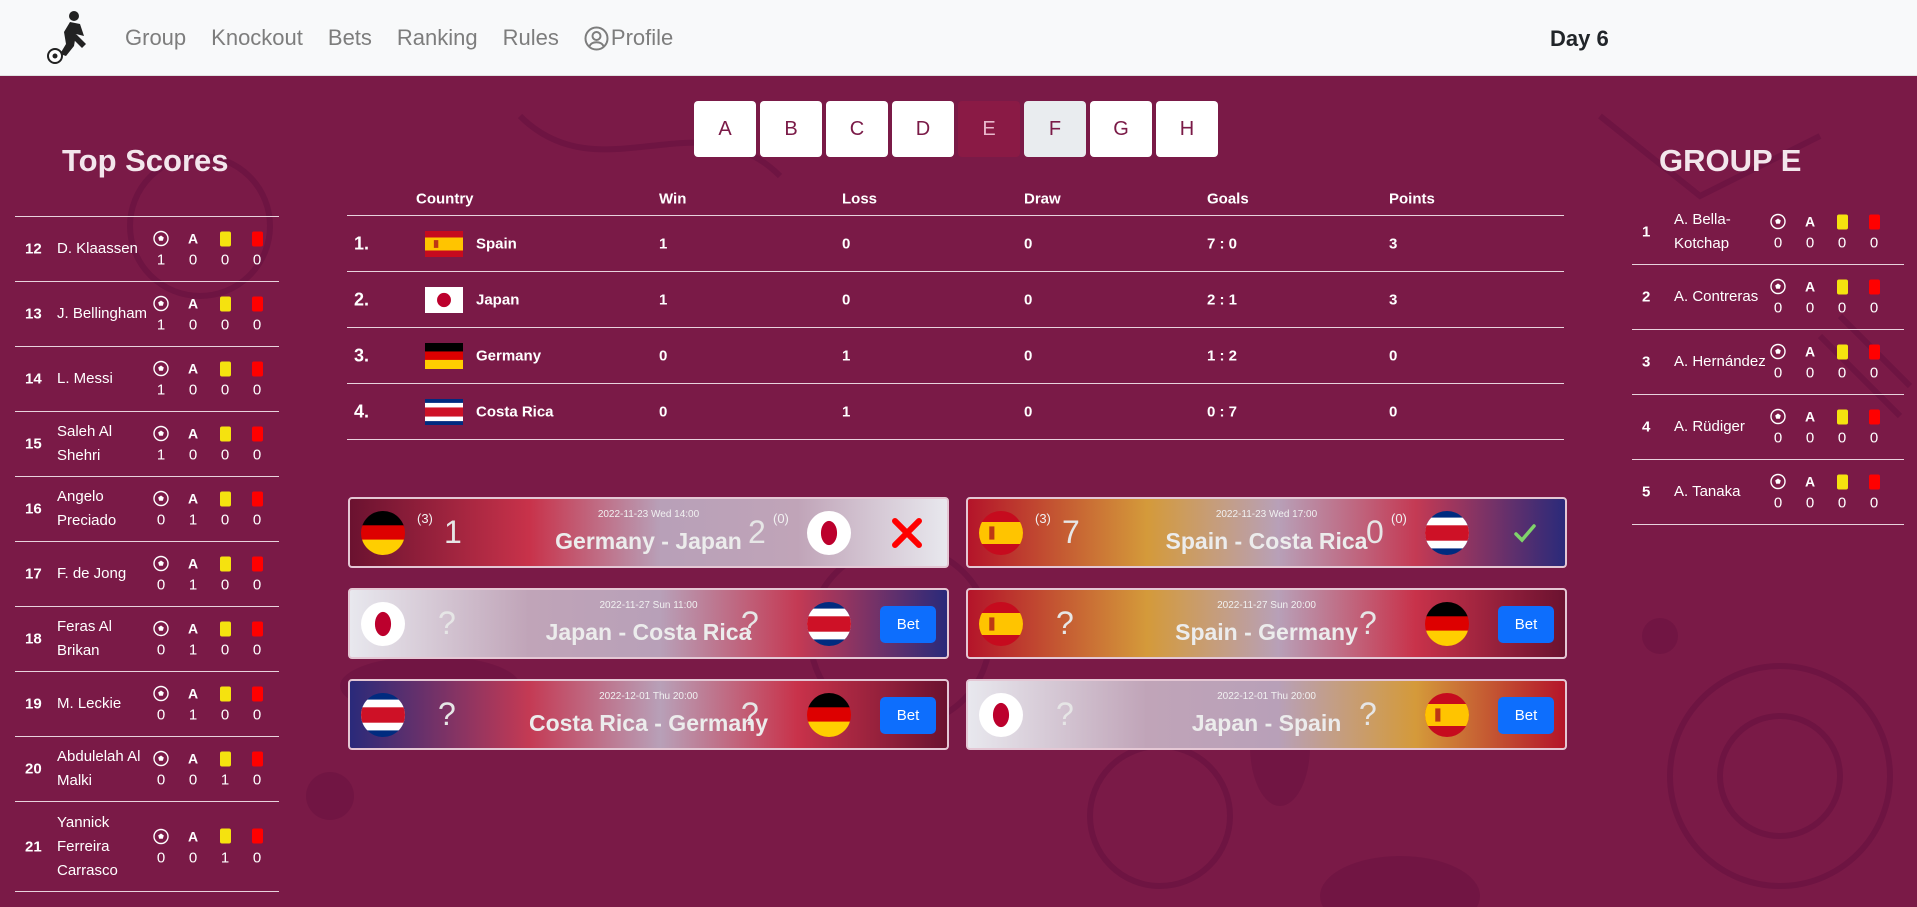 The width and height of the screenshot is (1917, 907). Describe the element at coordinates (437, 38) in the screenshot. I see `nav-ranking-link: Ranking` at that location.